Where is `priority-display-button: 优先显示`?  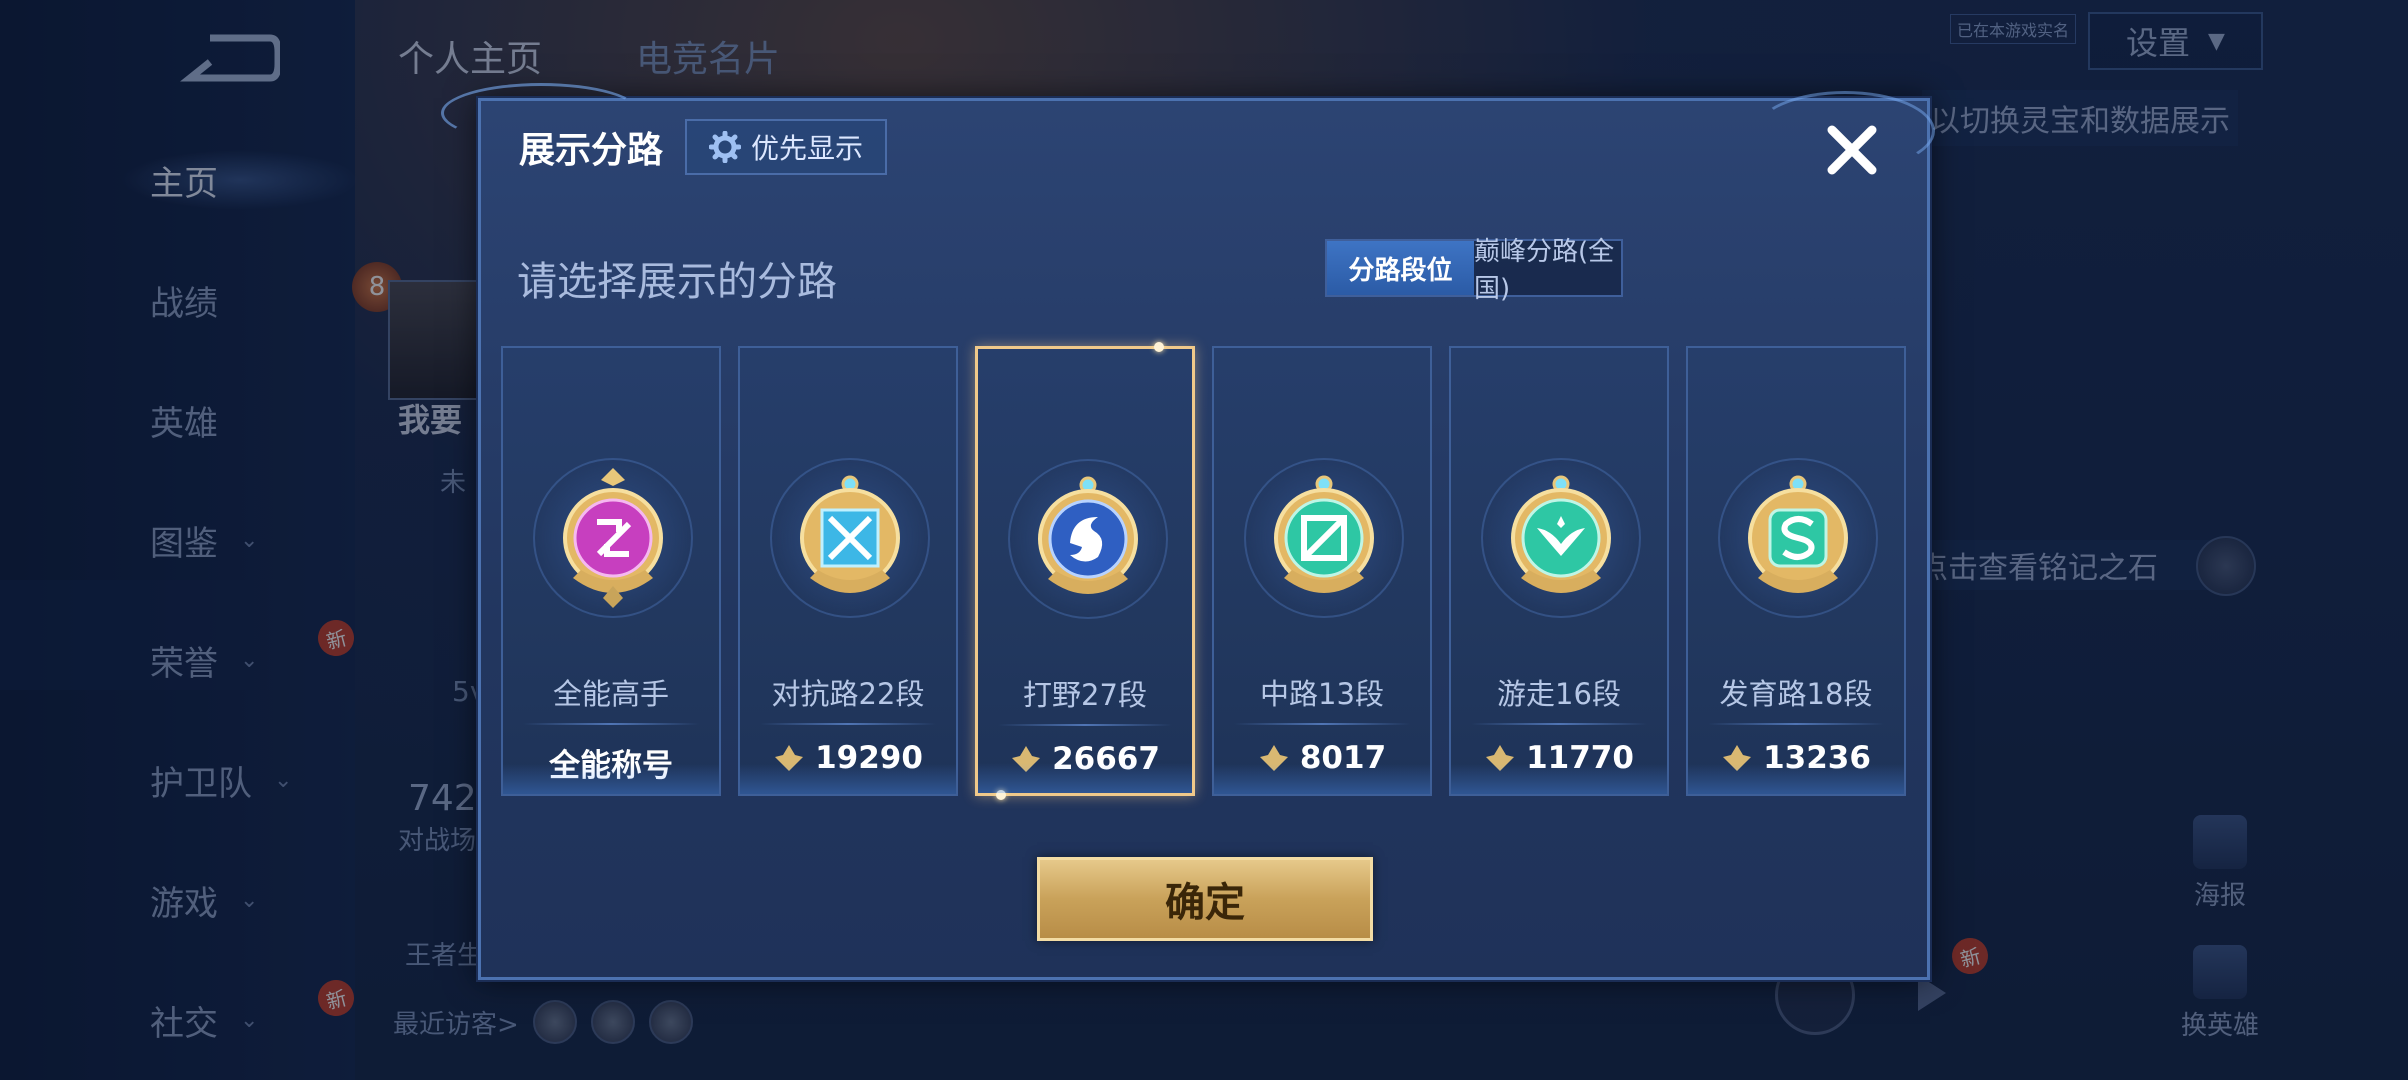 priority-display-button: 优先显示 is located at coordinates (786, 147).